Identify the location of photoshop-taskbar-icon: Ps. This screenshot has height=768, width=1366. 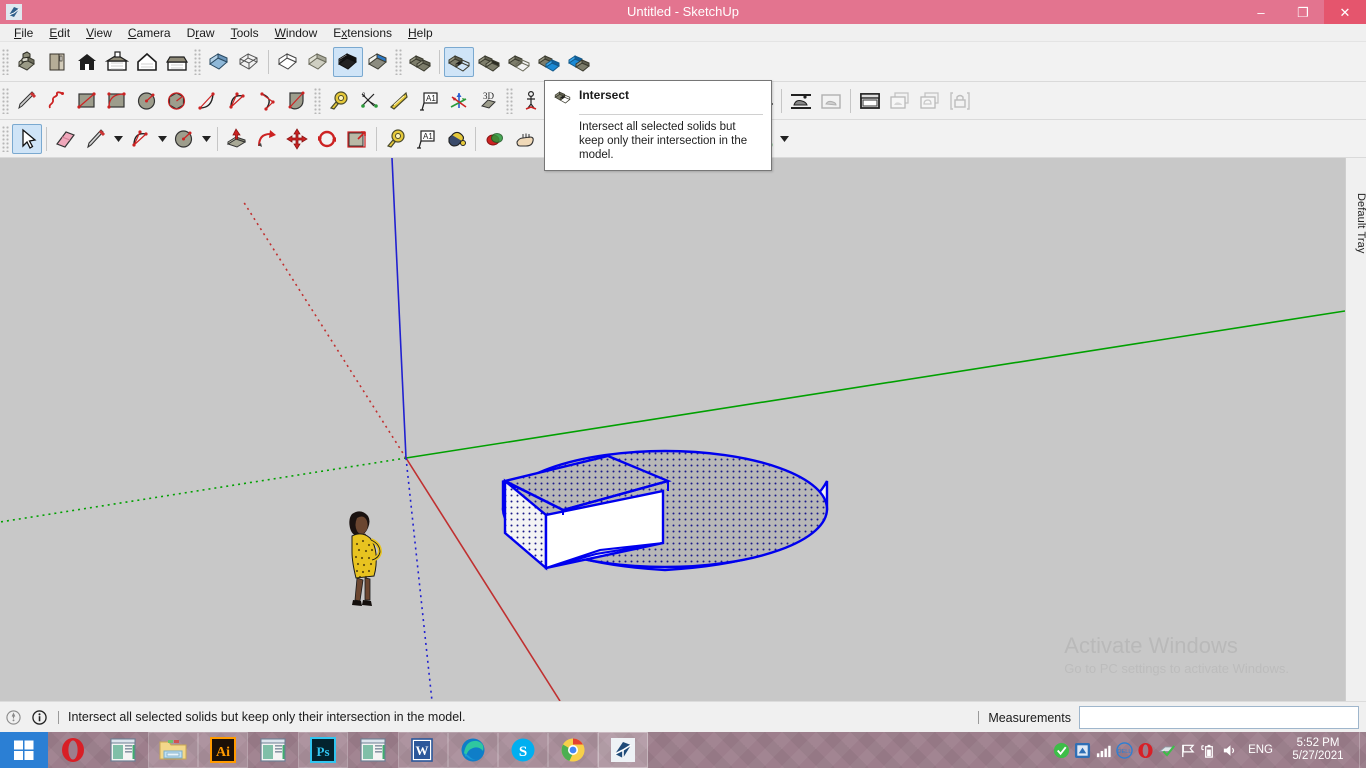
(323, 750).